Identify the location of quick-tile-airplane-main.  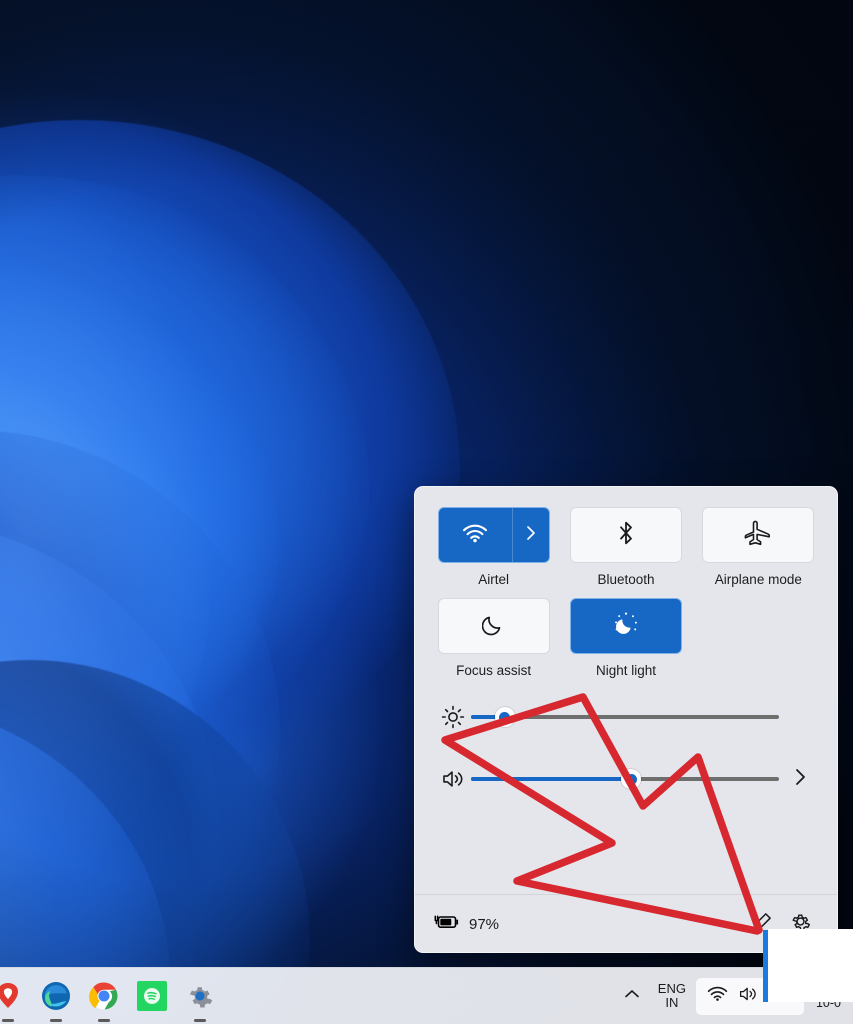
(758, 535).